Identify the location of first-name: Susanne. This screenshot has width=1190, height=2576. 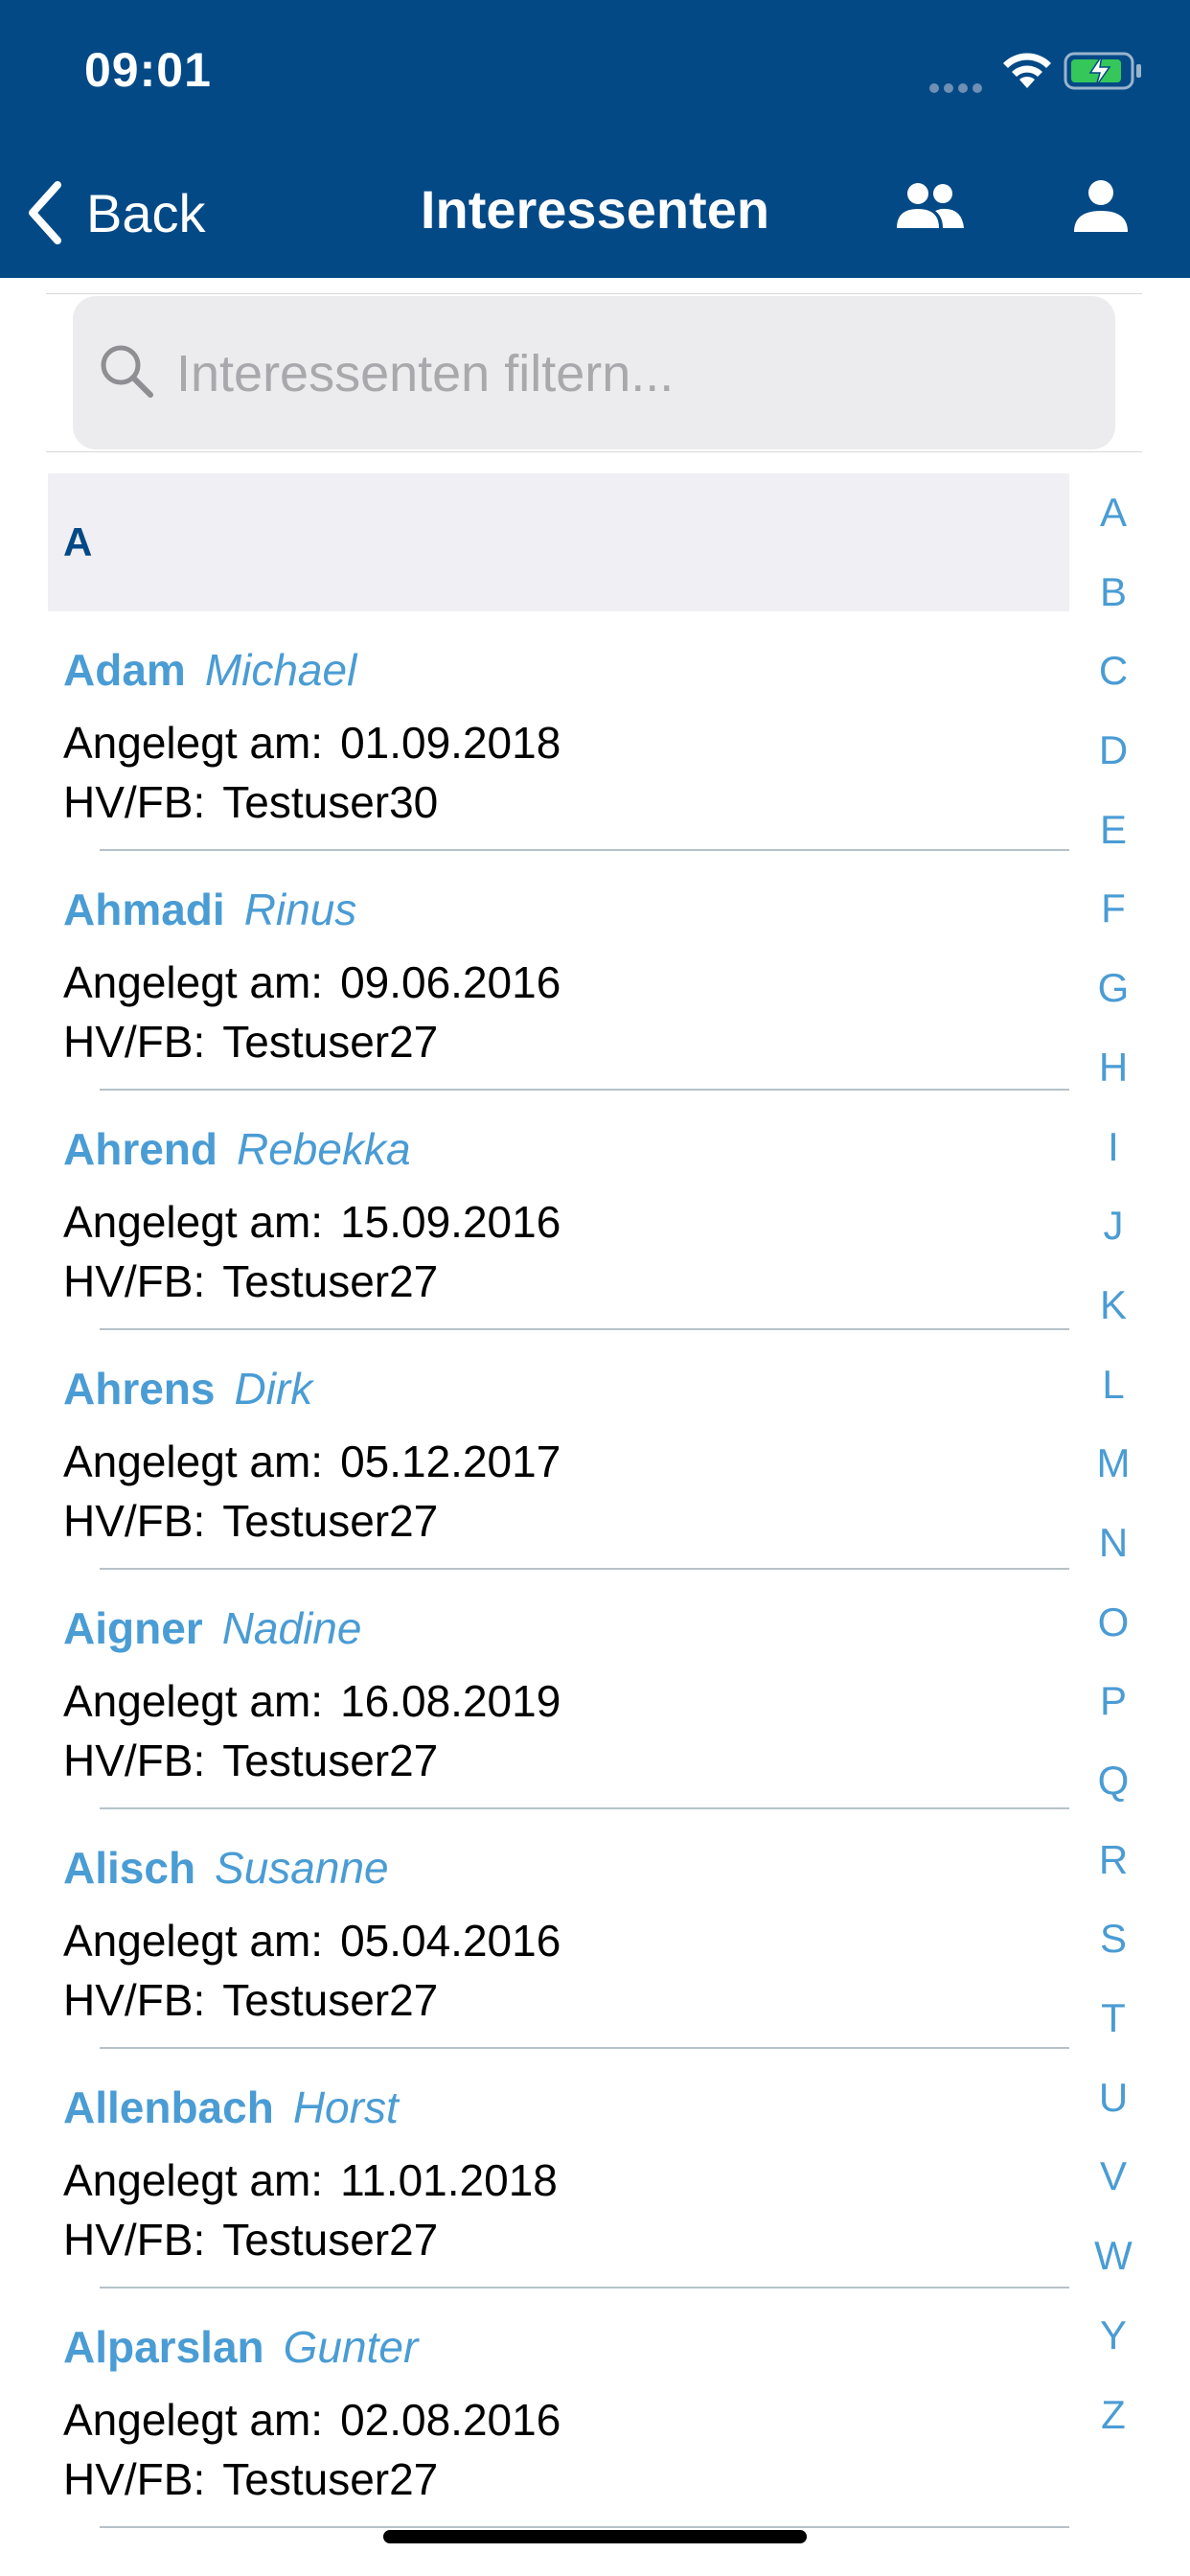
(302, 1868).